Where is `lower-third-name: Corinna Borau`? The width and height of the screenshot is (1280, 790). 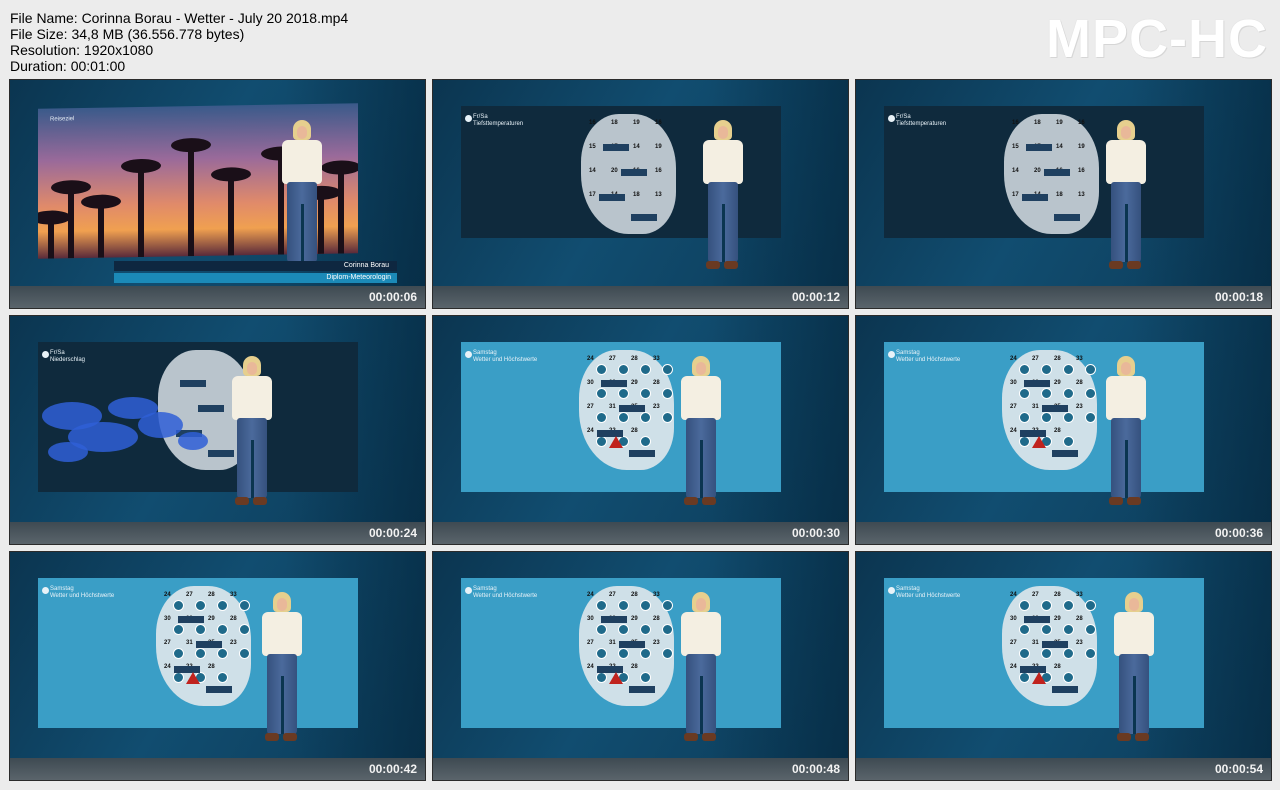 lower-third-name: Corinna Borau is located at coordinates (366, 265).